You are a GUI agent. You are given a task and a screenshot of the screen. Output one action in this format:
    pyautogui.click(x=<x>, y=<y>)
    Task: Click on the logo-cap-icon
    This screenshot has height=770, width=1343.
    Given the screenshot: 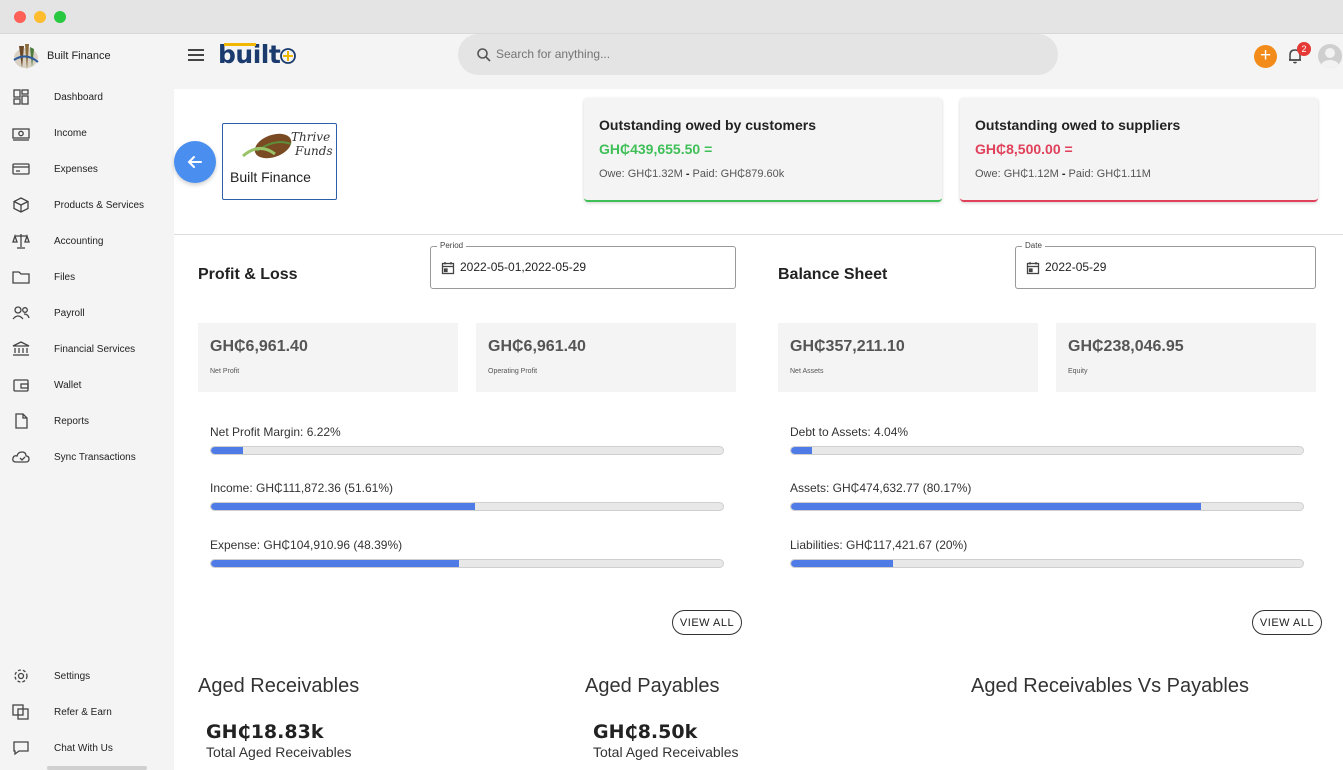 What is the action you would take?
    pyautogui.click(x=240, y=44)
    